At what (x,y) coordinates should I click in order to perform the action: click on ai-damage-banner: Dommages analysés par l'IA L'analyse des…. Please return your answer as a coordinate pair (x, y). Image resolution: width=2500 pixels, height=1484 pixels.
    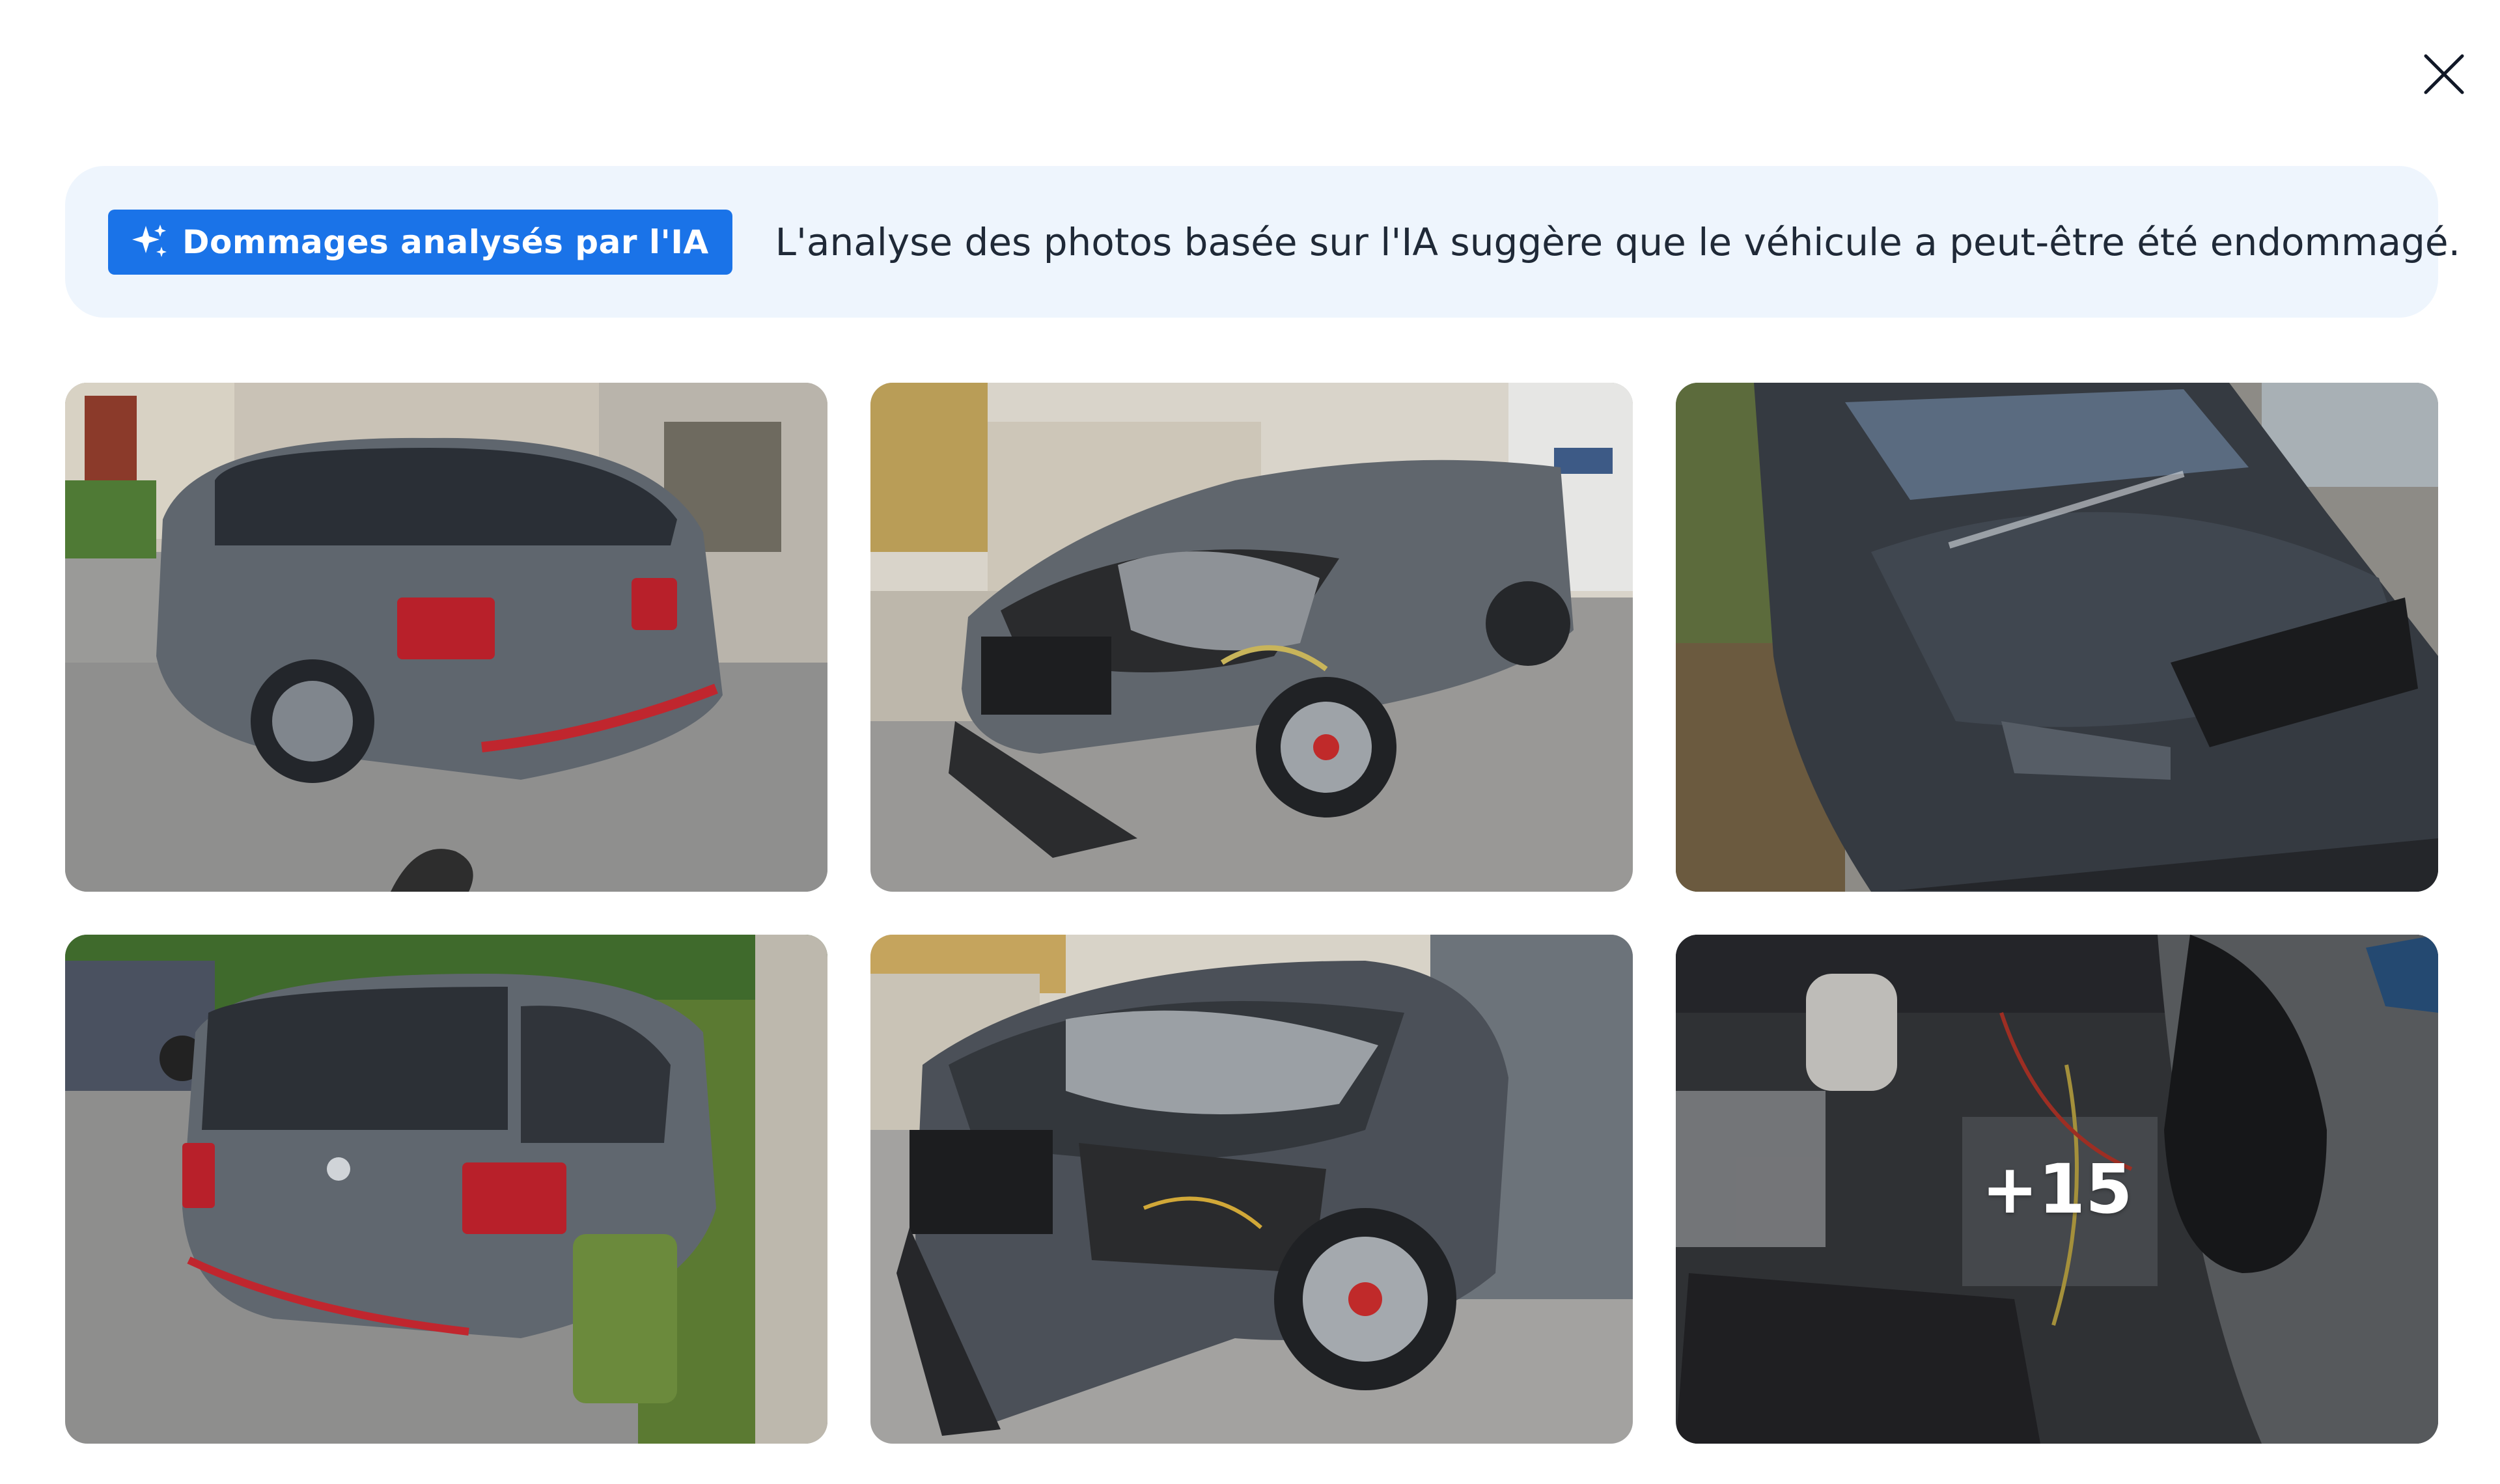
    Looking at the image, I should click on (1262, 242).